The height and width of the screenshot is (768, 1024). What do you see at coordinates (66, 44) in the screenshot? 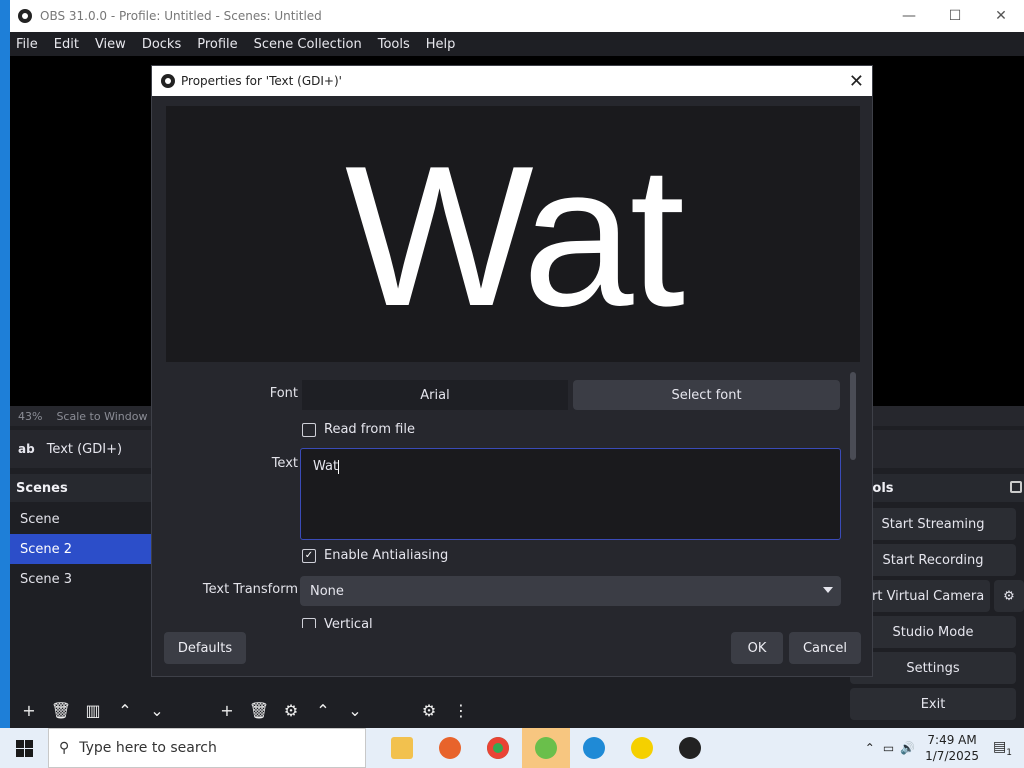
I see `menu-edit: Edit` at bounding box center [66, 44].